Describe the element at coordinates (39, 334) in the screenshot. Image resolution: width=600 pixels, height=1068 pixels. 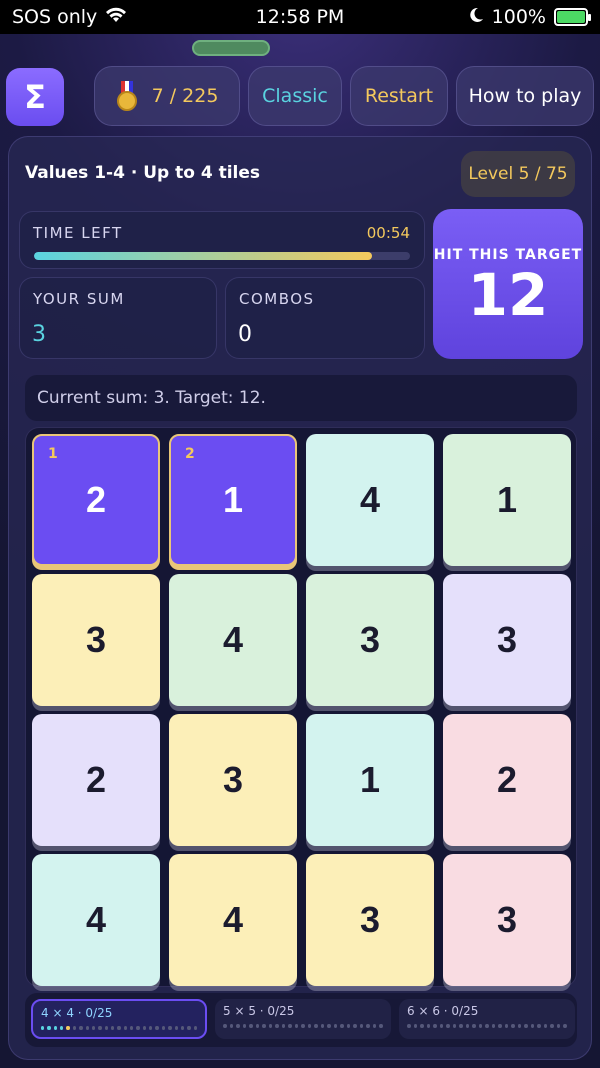
I see `your-sum-value: 3` at that location.